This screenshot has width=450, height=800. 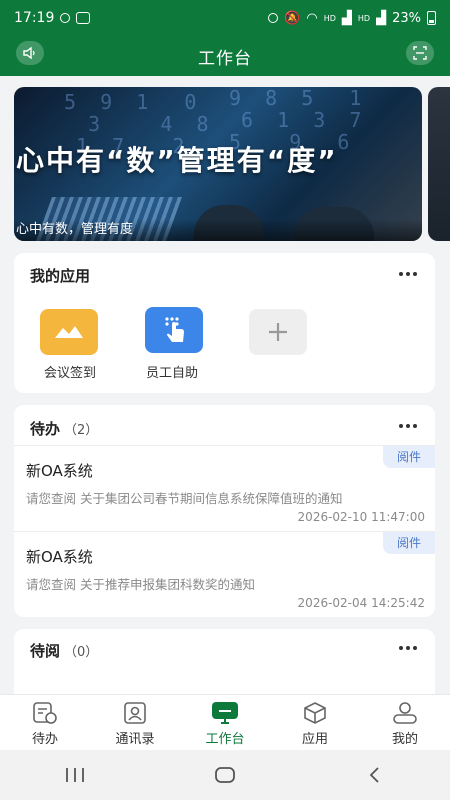 I want to click on todo-title: 待办 （2）, so click(x=64, y=429).